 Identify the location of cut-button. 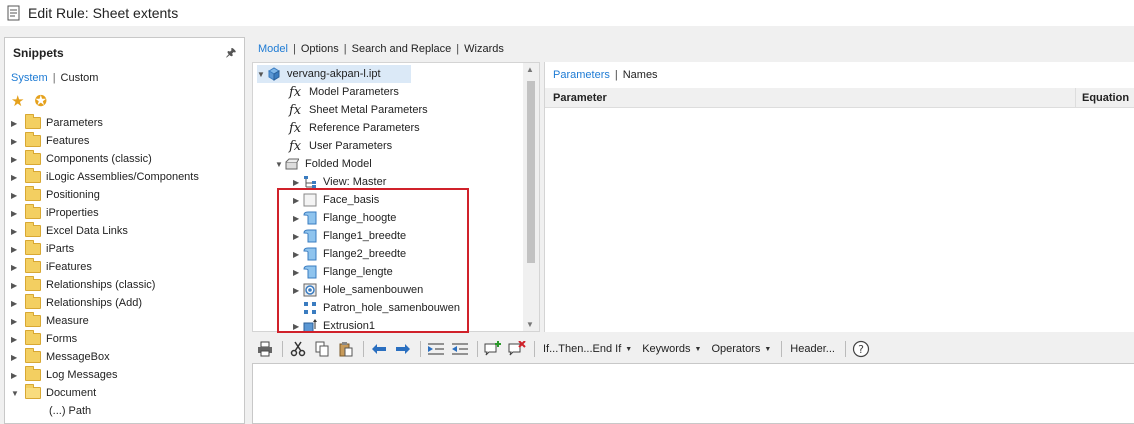
(298, 349).